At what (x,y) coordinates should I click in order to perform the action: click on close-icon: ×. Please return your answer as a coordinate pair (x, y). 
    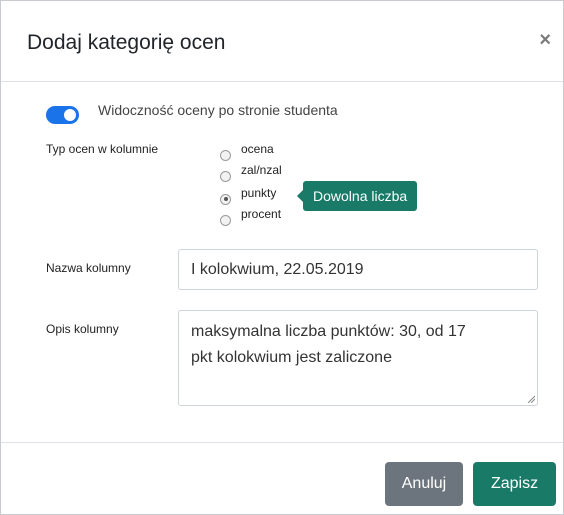
    Looking at the image, I should click on (545, 40).